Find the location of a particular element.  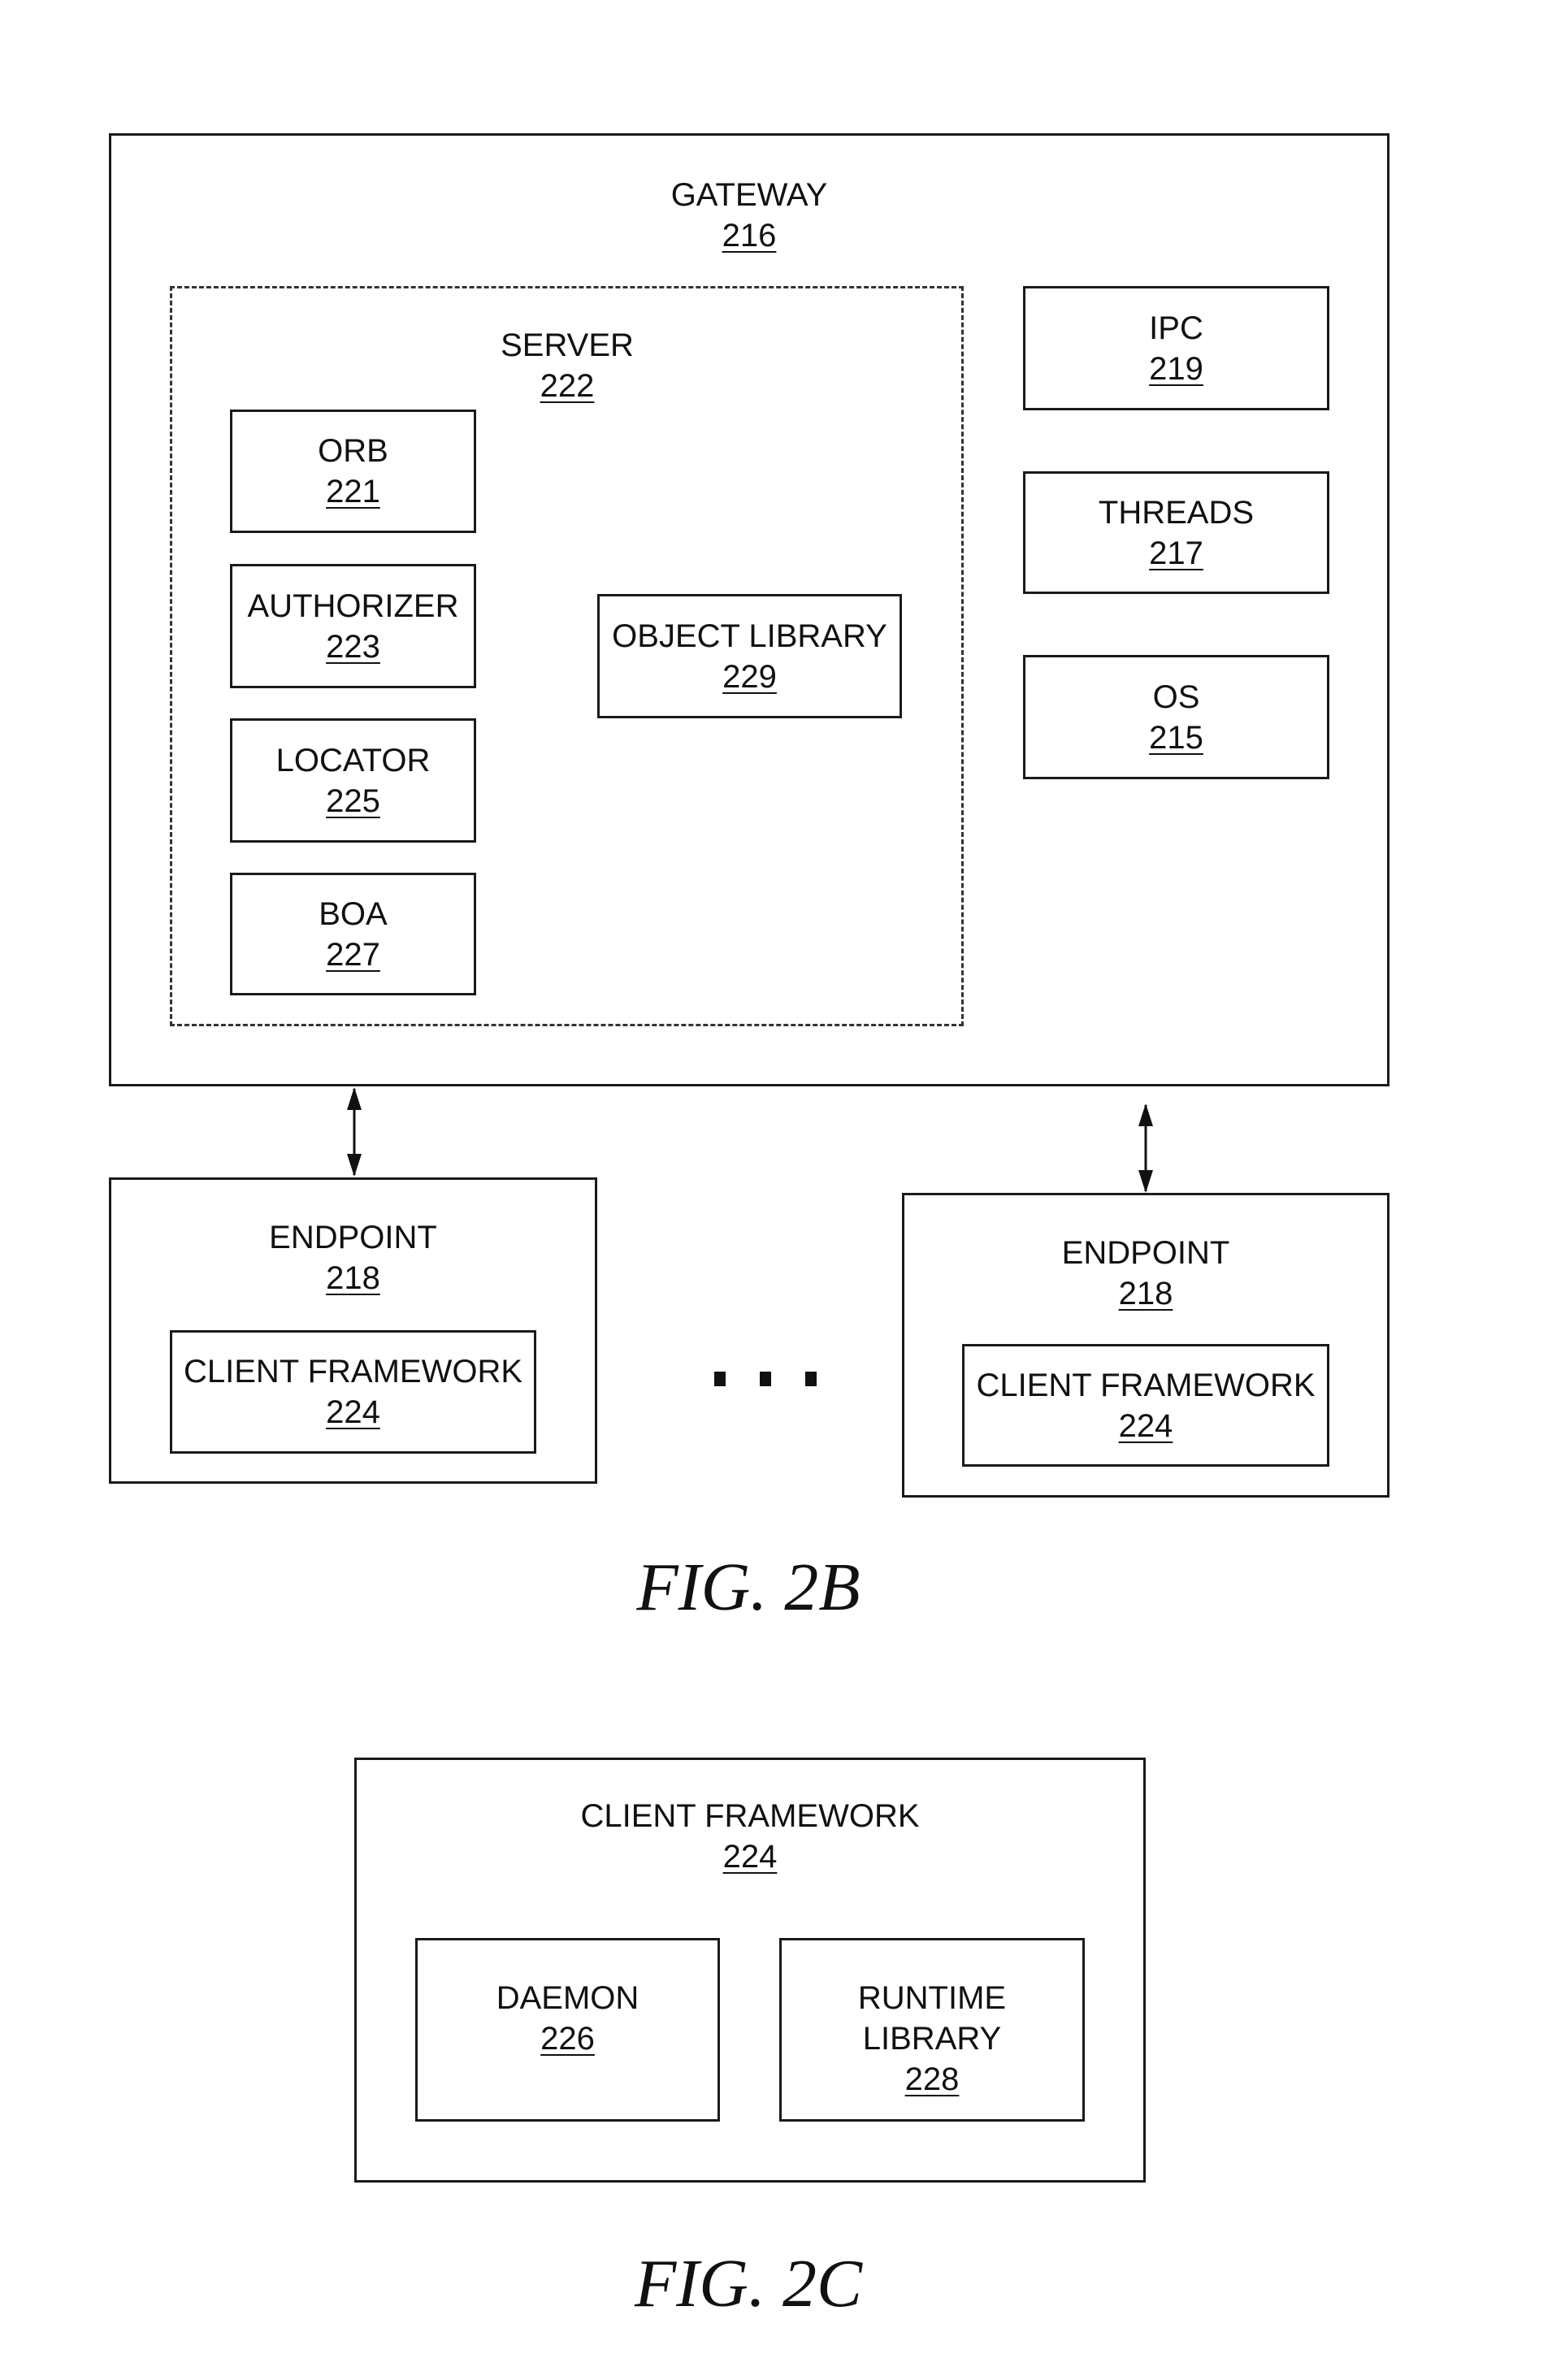

client-framework-number-1: 224 is located at coordinates (353, 1412).